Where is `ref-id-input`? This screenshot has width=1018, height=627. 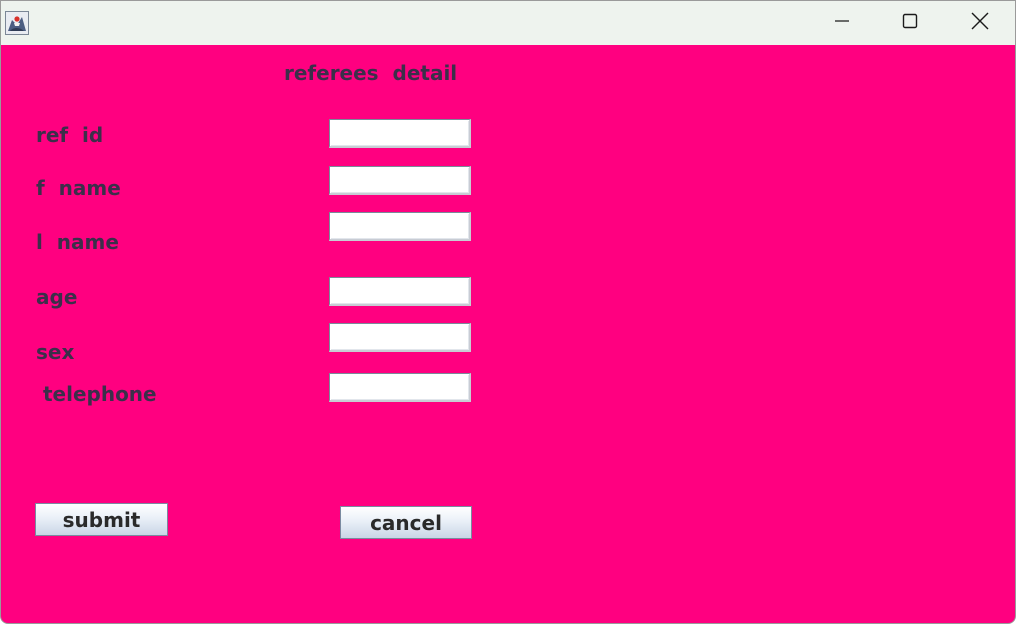
ref-id-input is located at coordinates (400, 133).